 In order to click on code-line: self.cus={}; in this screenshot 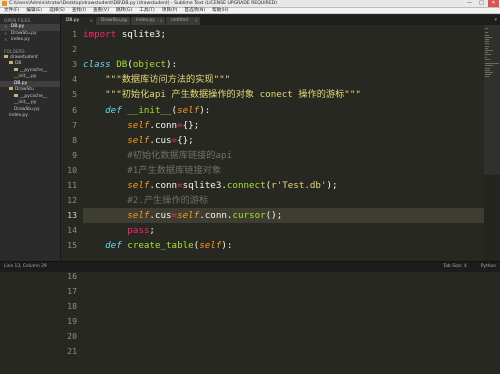, I will do `click(138, 140)`.